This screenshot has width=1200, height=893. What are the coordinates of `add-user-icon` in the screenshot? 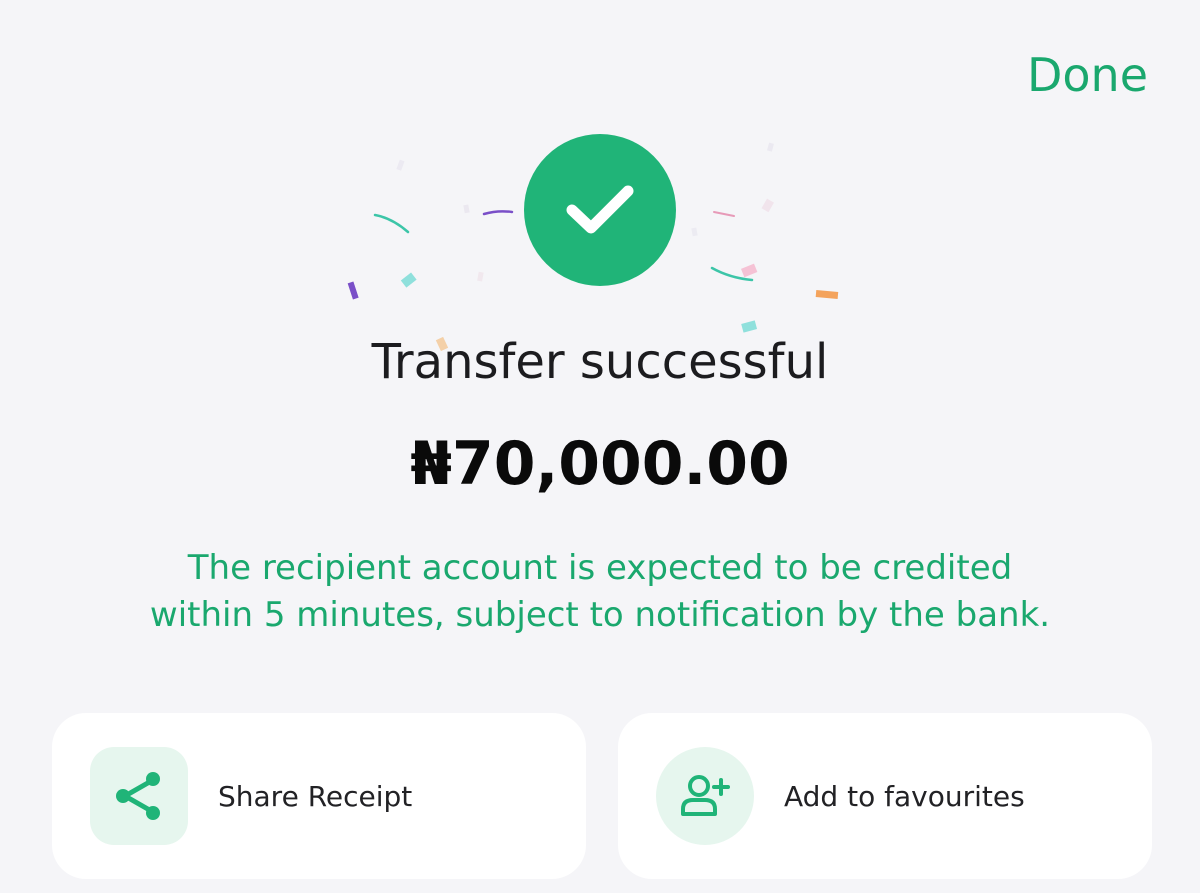 It's located at (705, 795).